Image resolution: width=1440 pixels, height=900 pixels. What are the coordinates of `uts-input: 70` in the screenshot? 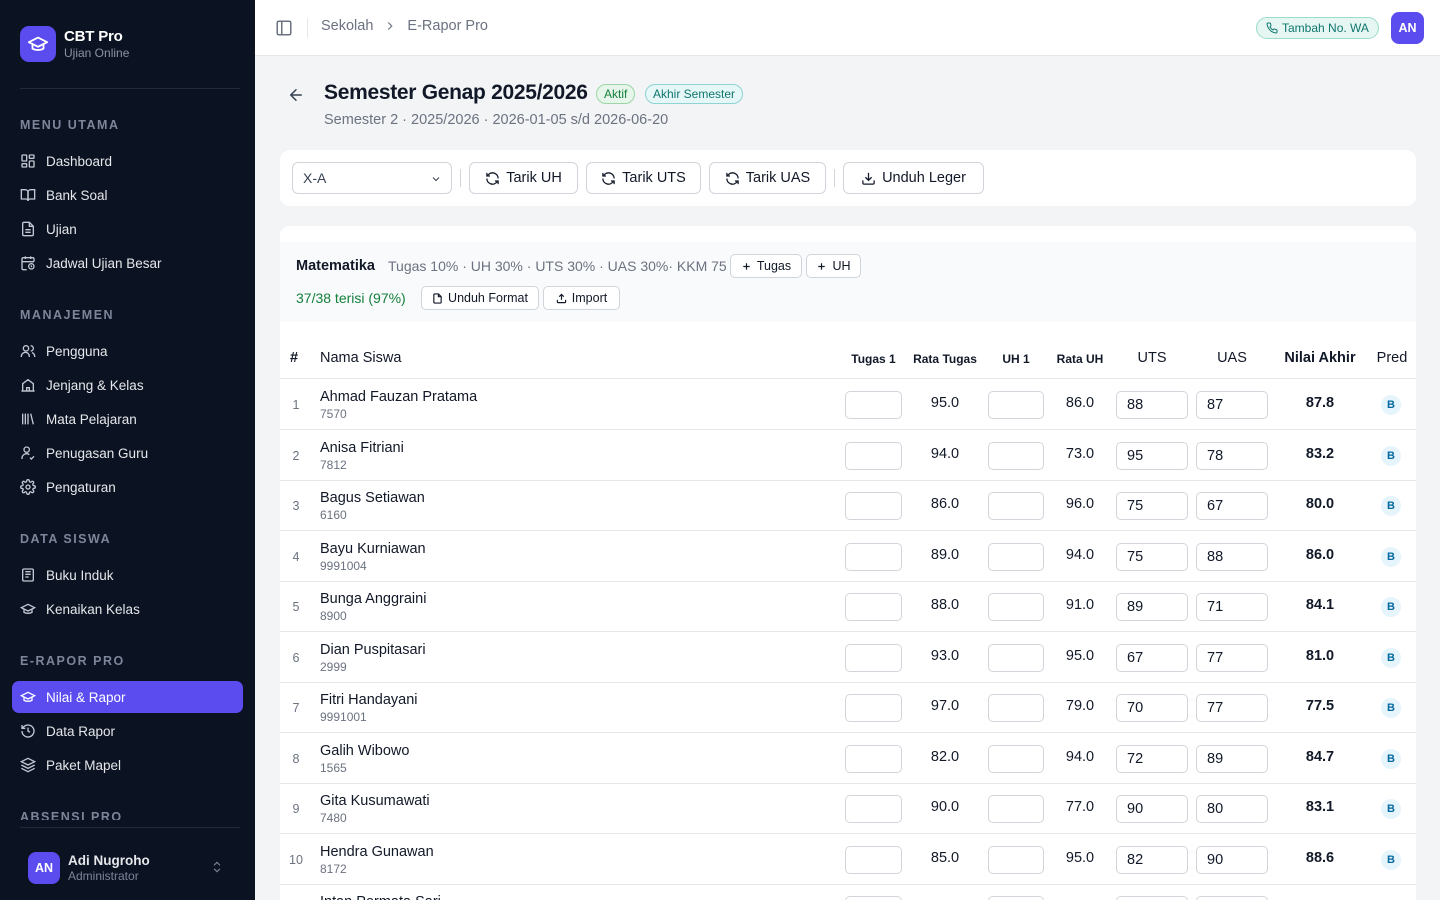 It's located at (1152, 708).